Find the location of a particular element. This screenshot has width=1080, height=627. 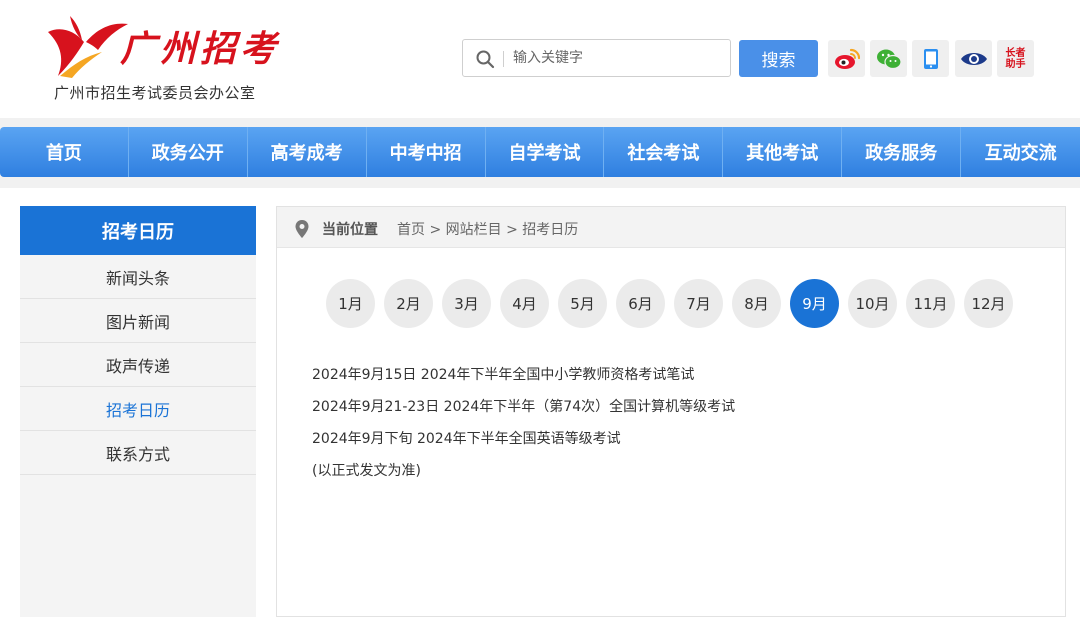

event-item: 2024年9月下旬 2024年下半年全国英语等级考试 is located at coordinates (466, 439).